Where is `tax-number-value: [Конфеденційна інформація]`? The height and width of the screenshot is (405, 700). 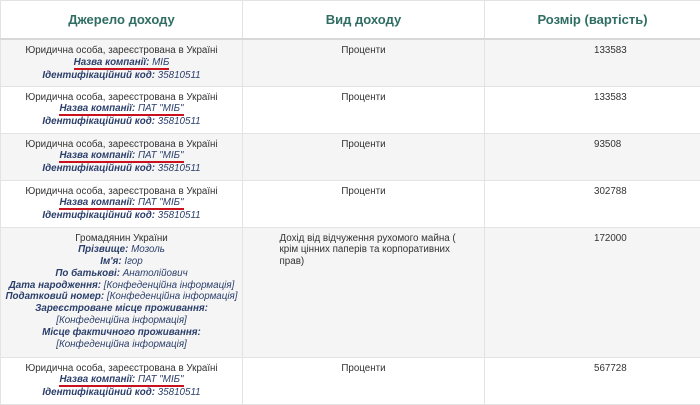
tax-number-value: [Конфеденційна інформація] is located at coordinates (172, 296).